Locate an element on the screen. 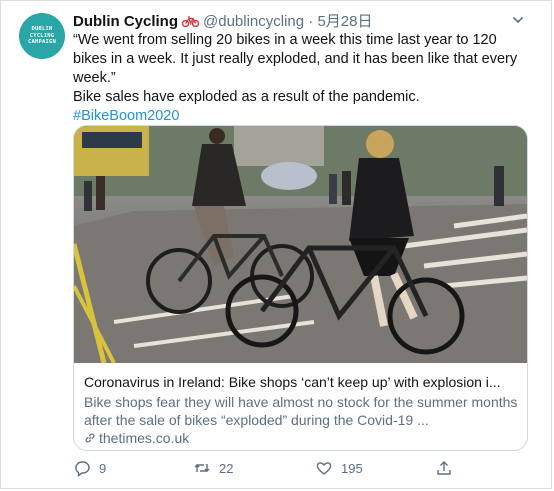 The width and height of the screenshot is (554, 491). like-button: 195 is located at coordinates (339, 468).